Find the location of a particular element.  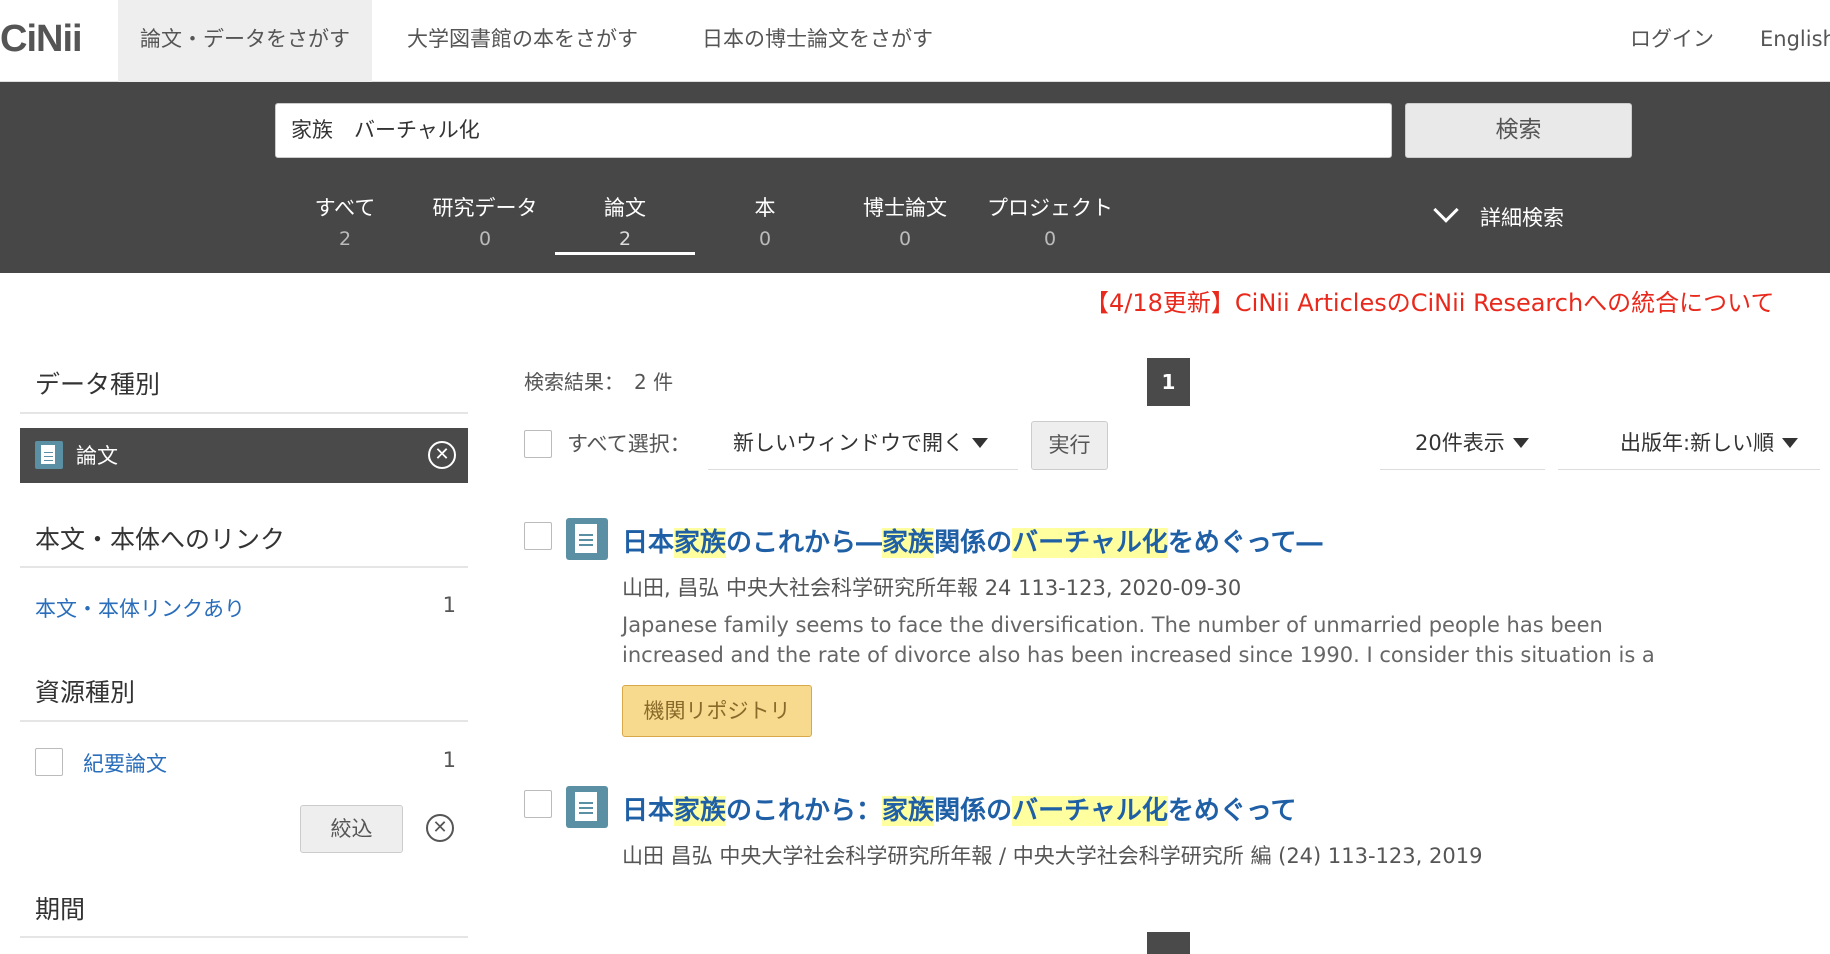

advanced-search-toggle: 詳細検索 is located at coordinates (1498, 214).